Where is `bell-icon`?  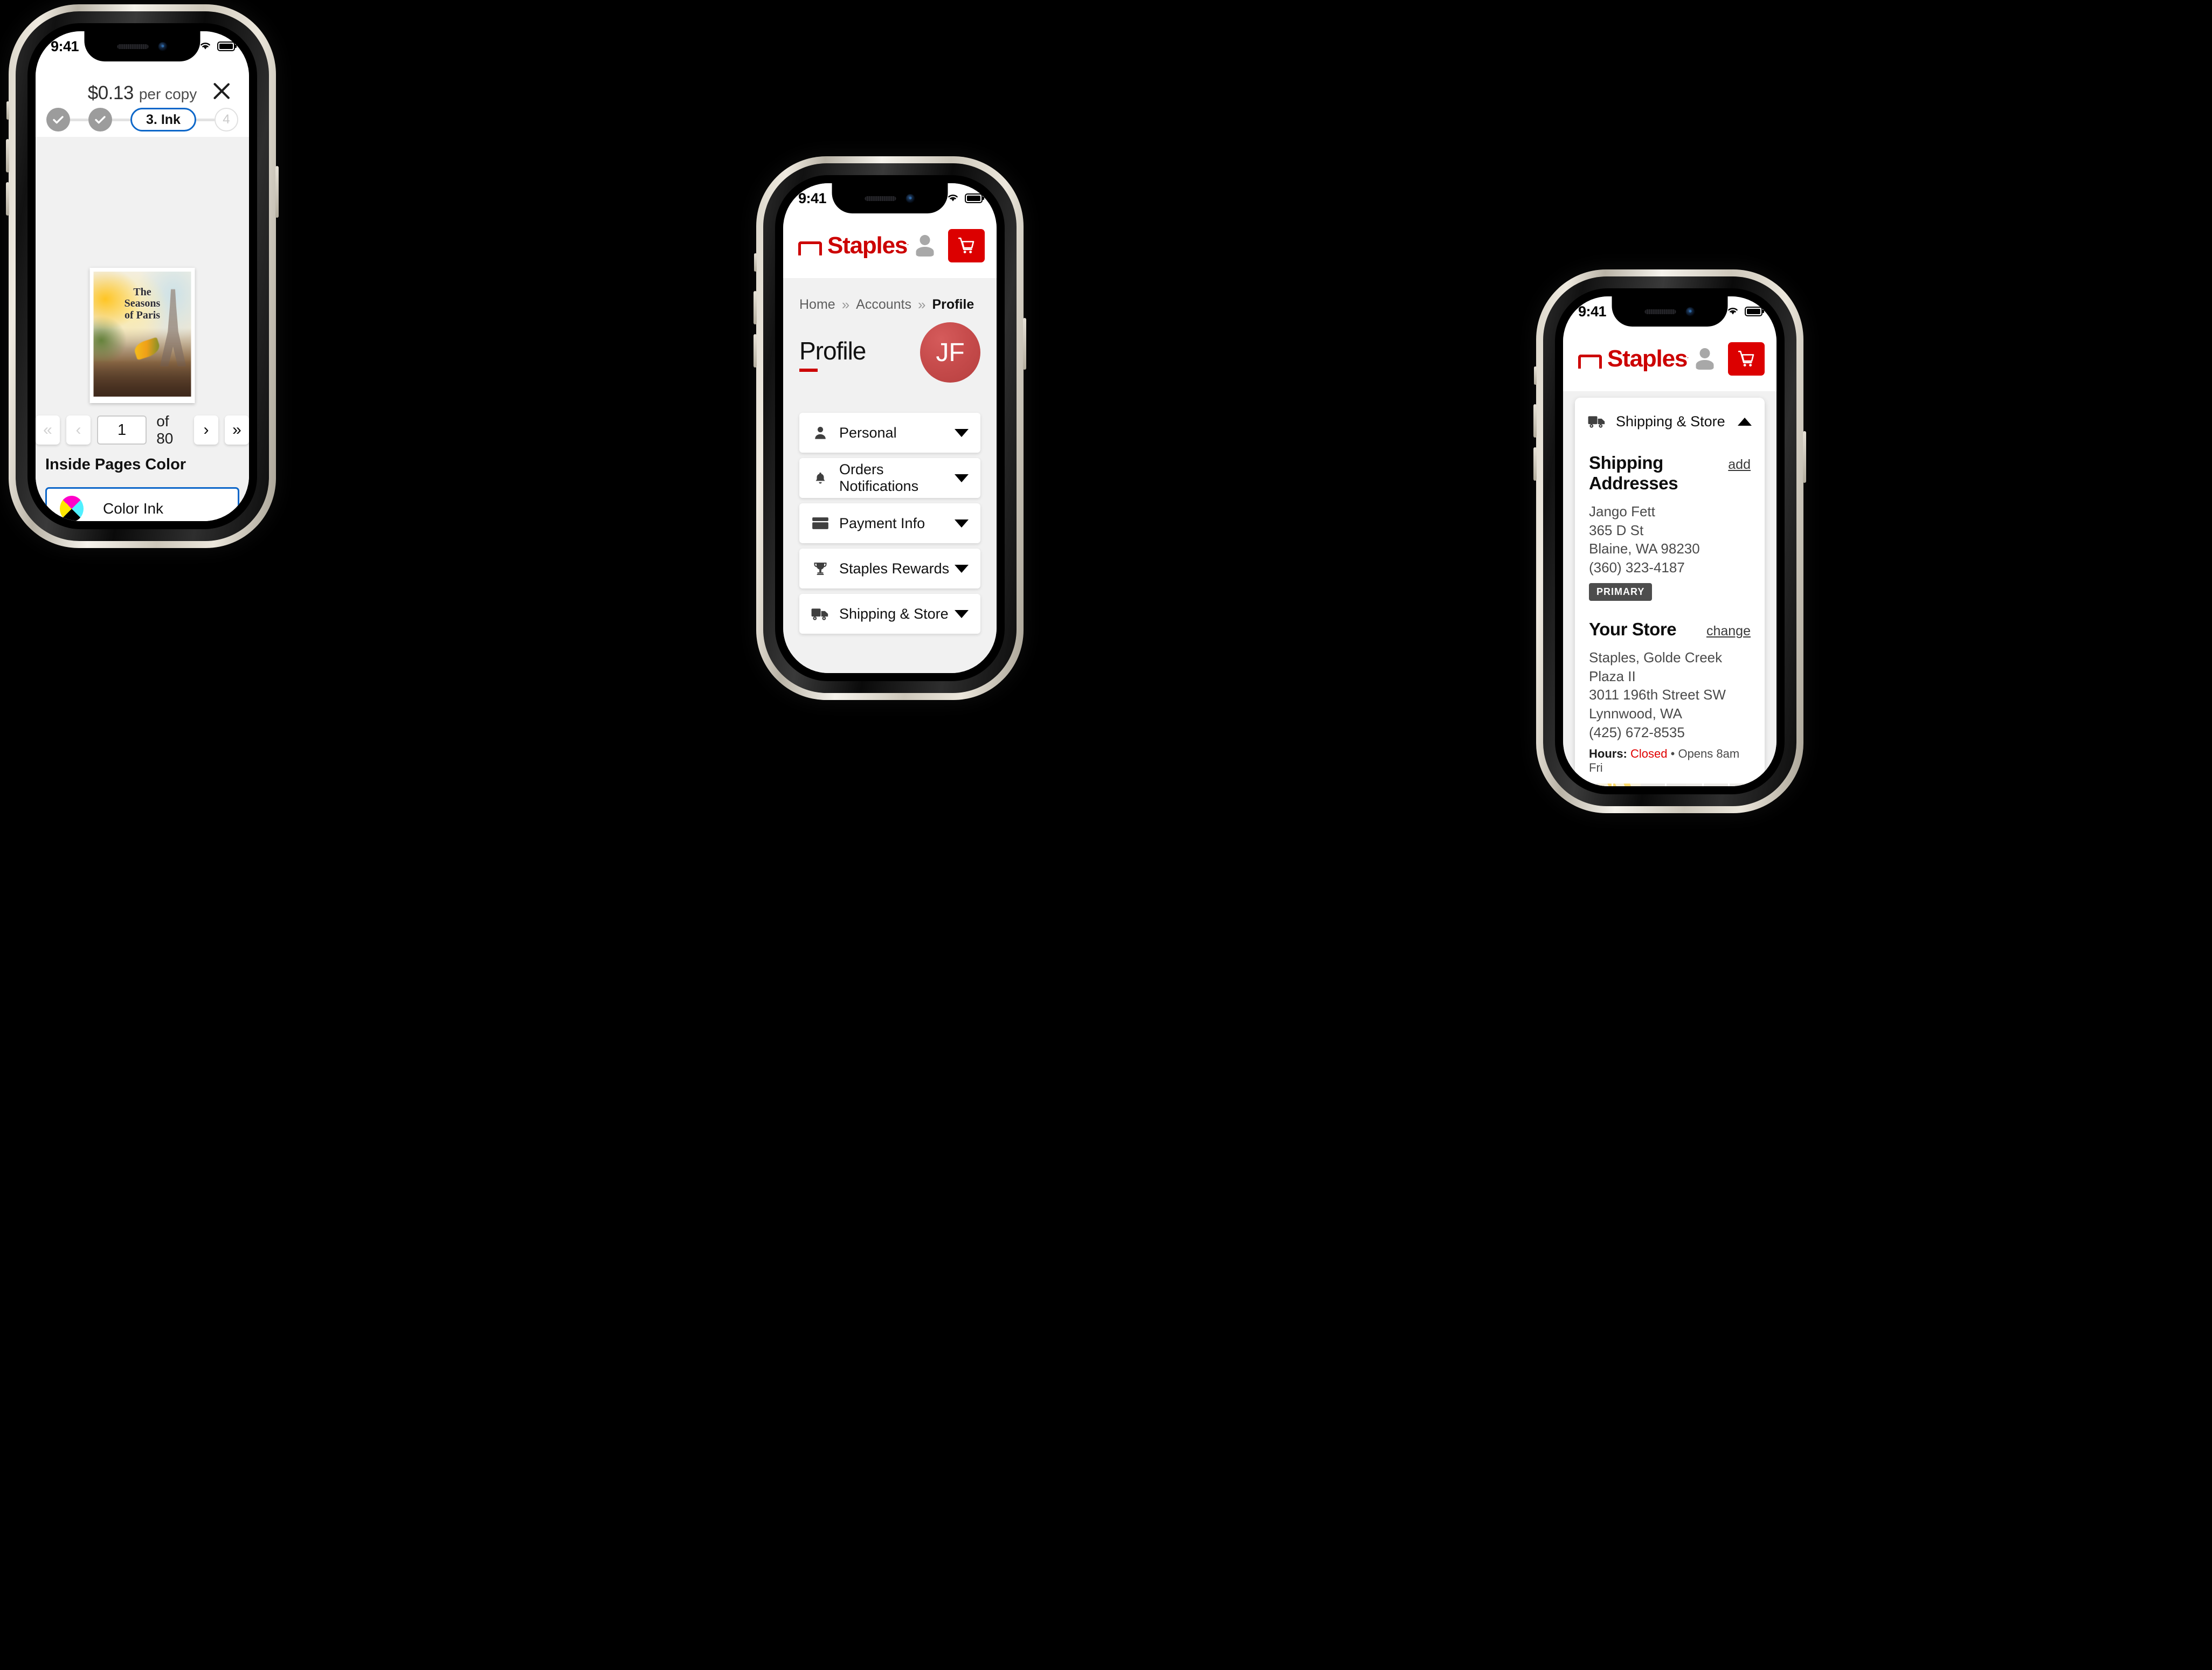
bell-icon is located at coordinates (820, 478).